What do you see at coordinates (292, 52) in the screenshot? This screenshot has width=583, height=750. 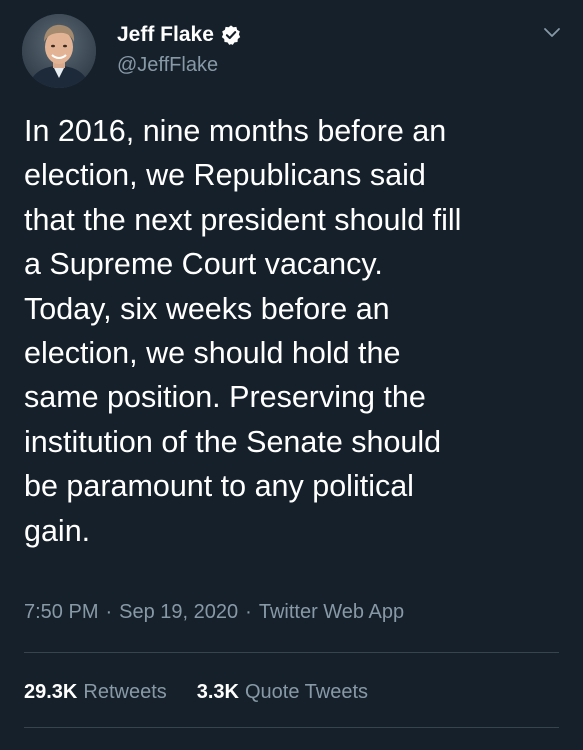 I see `tweet-header: Jeff Flake @JeffFlake` at bounding box center [292, 52].